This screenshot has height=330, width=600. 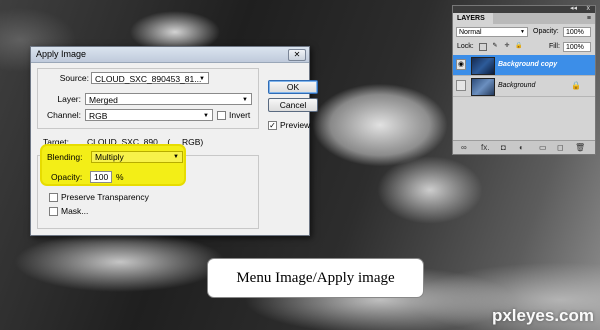 What do you see at coordinates (67, 177) in the screenshot?
I see `opacity-label: Opacity:` at bounding box center [67, 177].